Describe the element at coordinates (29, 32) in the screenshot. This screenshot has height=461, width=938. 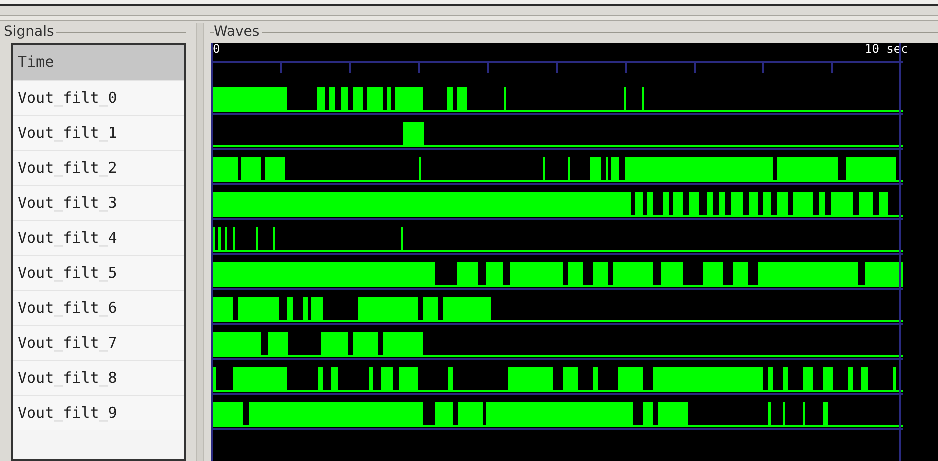
I see `panel-title: Signals` at that location.